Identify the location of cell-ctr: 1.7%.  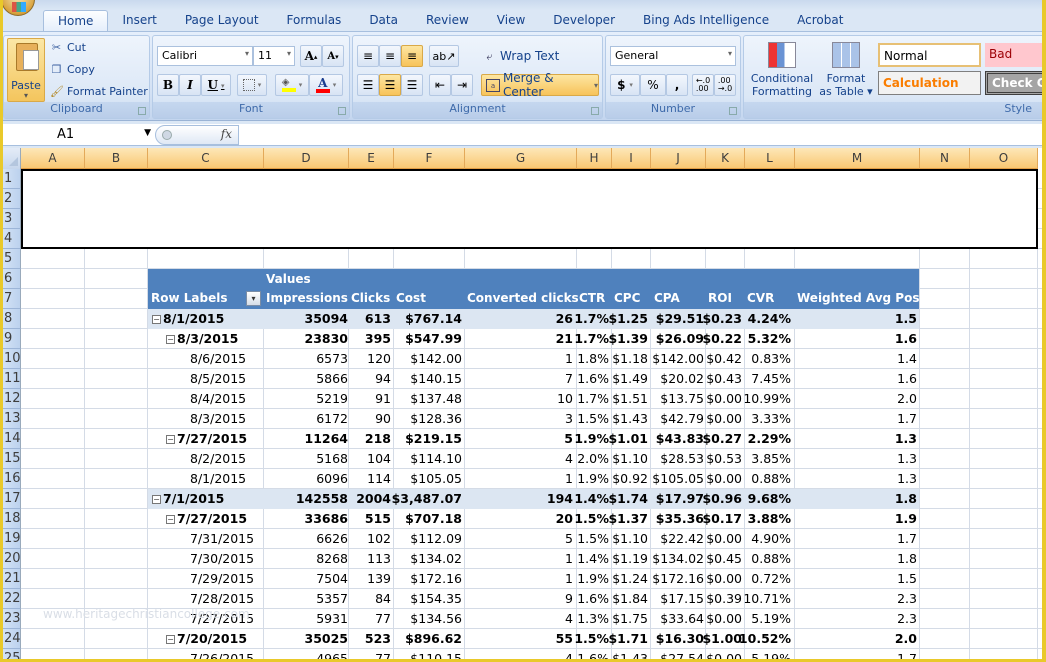
(591, 318).